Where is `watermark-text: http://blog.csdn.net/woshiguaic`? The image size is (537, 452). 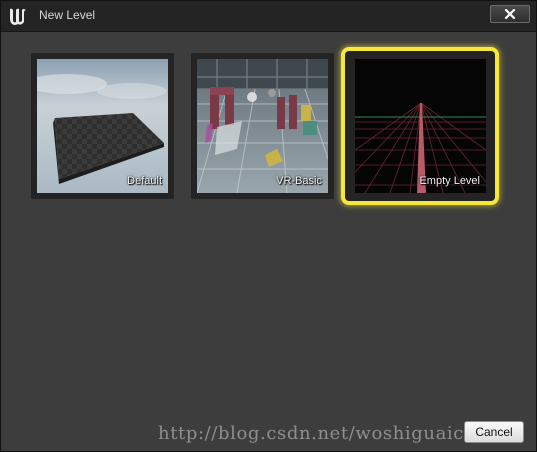 watermark-text: http://blog.csdn.net/woshiguaic is located at coordinates (311, 433).